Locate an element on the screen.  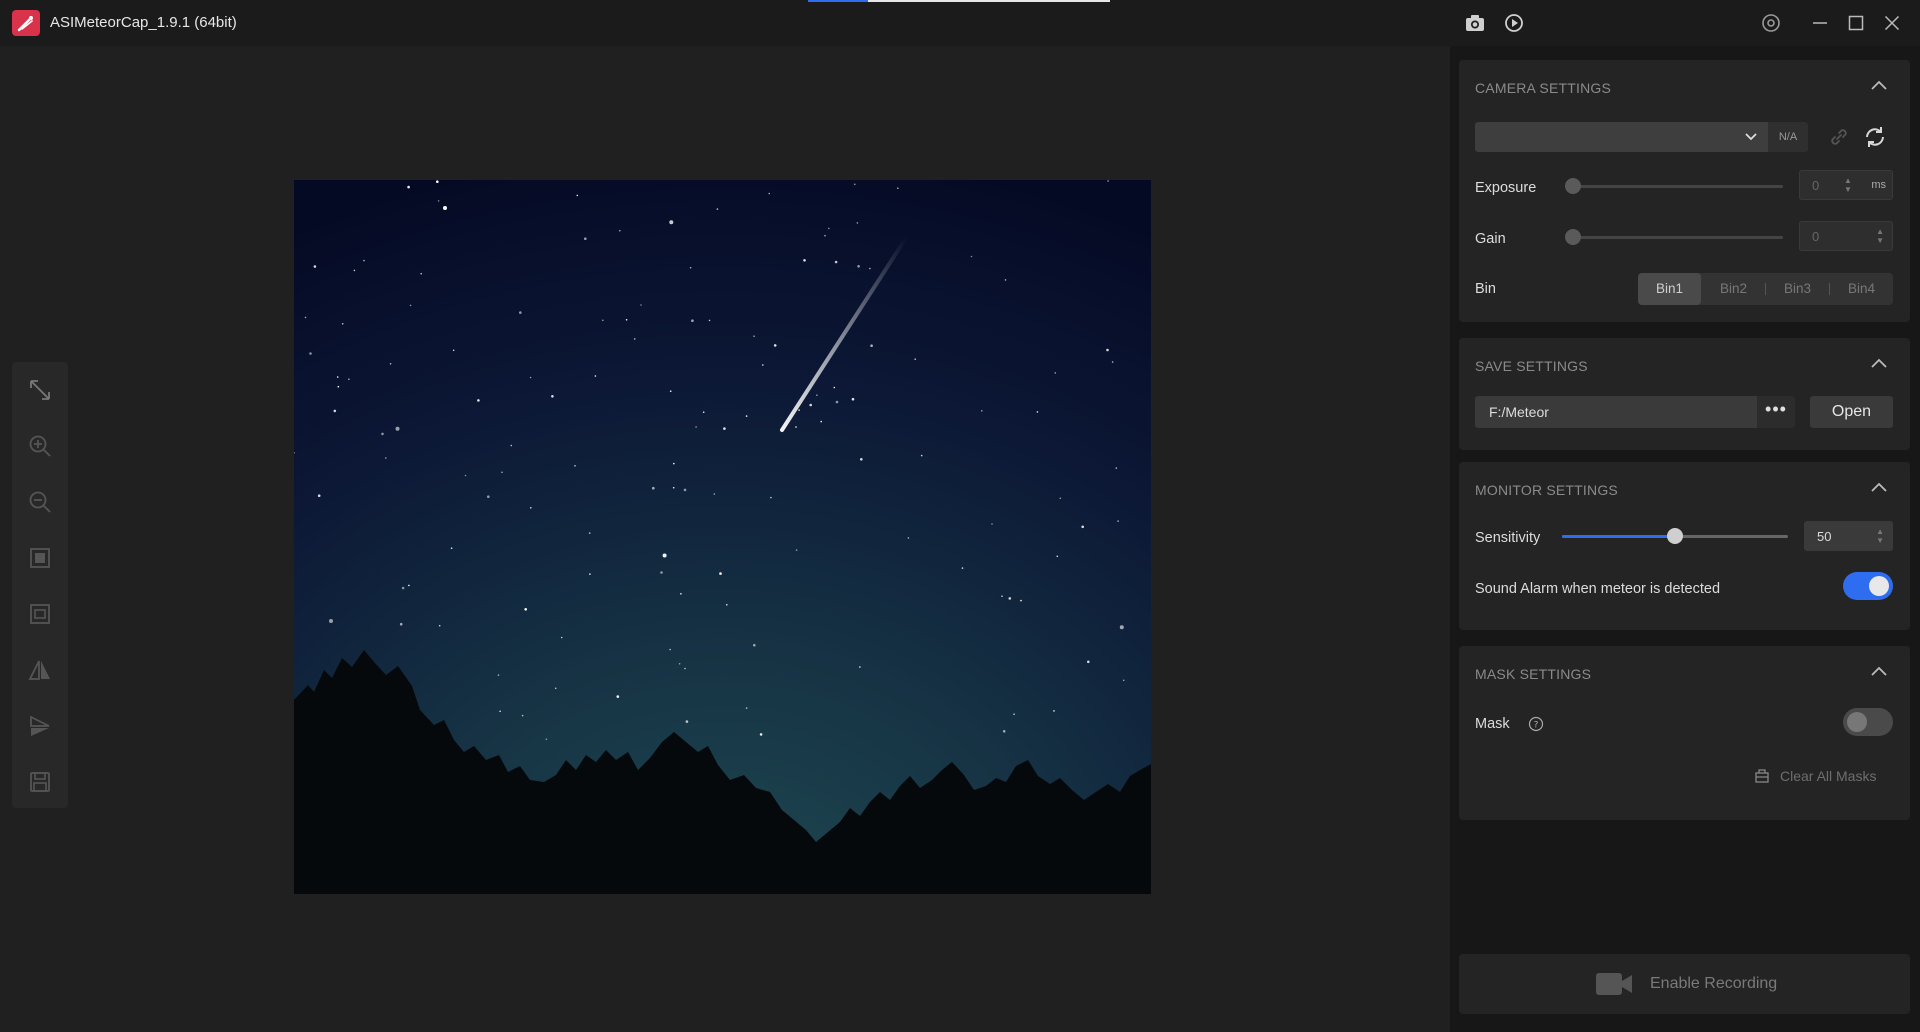
save-path-field: F:/Meteor is located at coordinates (1616, 412).